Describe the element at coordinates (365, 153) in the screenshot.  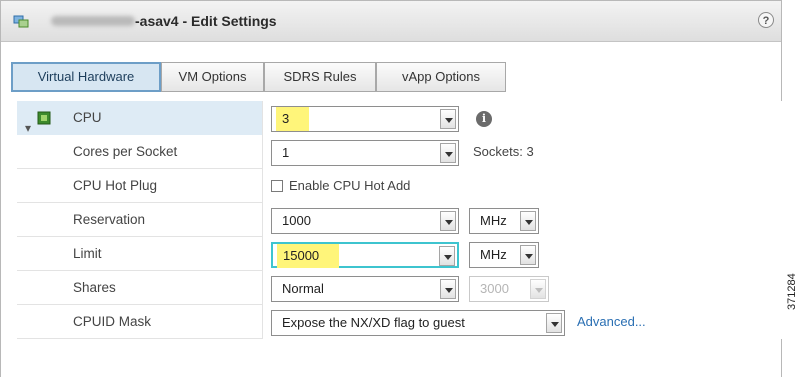
I see `cores-per-socket-select: 1` at that location.